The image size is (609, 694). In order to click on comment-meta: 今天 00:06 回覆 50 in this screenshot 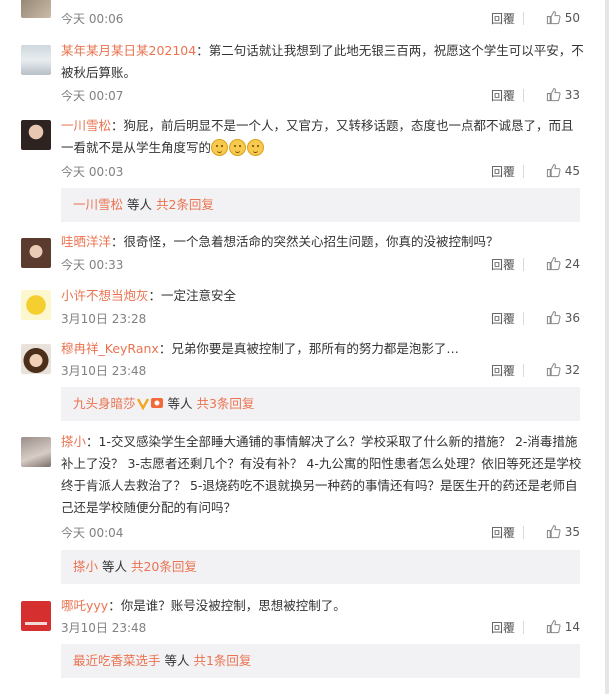, I will do `click(323, 19)`.